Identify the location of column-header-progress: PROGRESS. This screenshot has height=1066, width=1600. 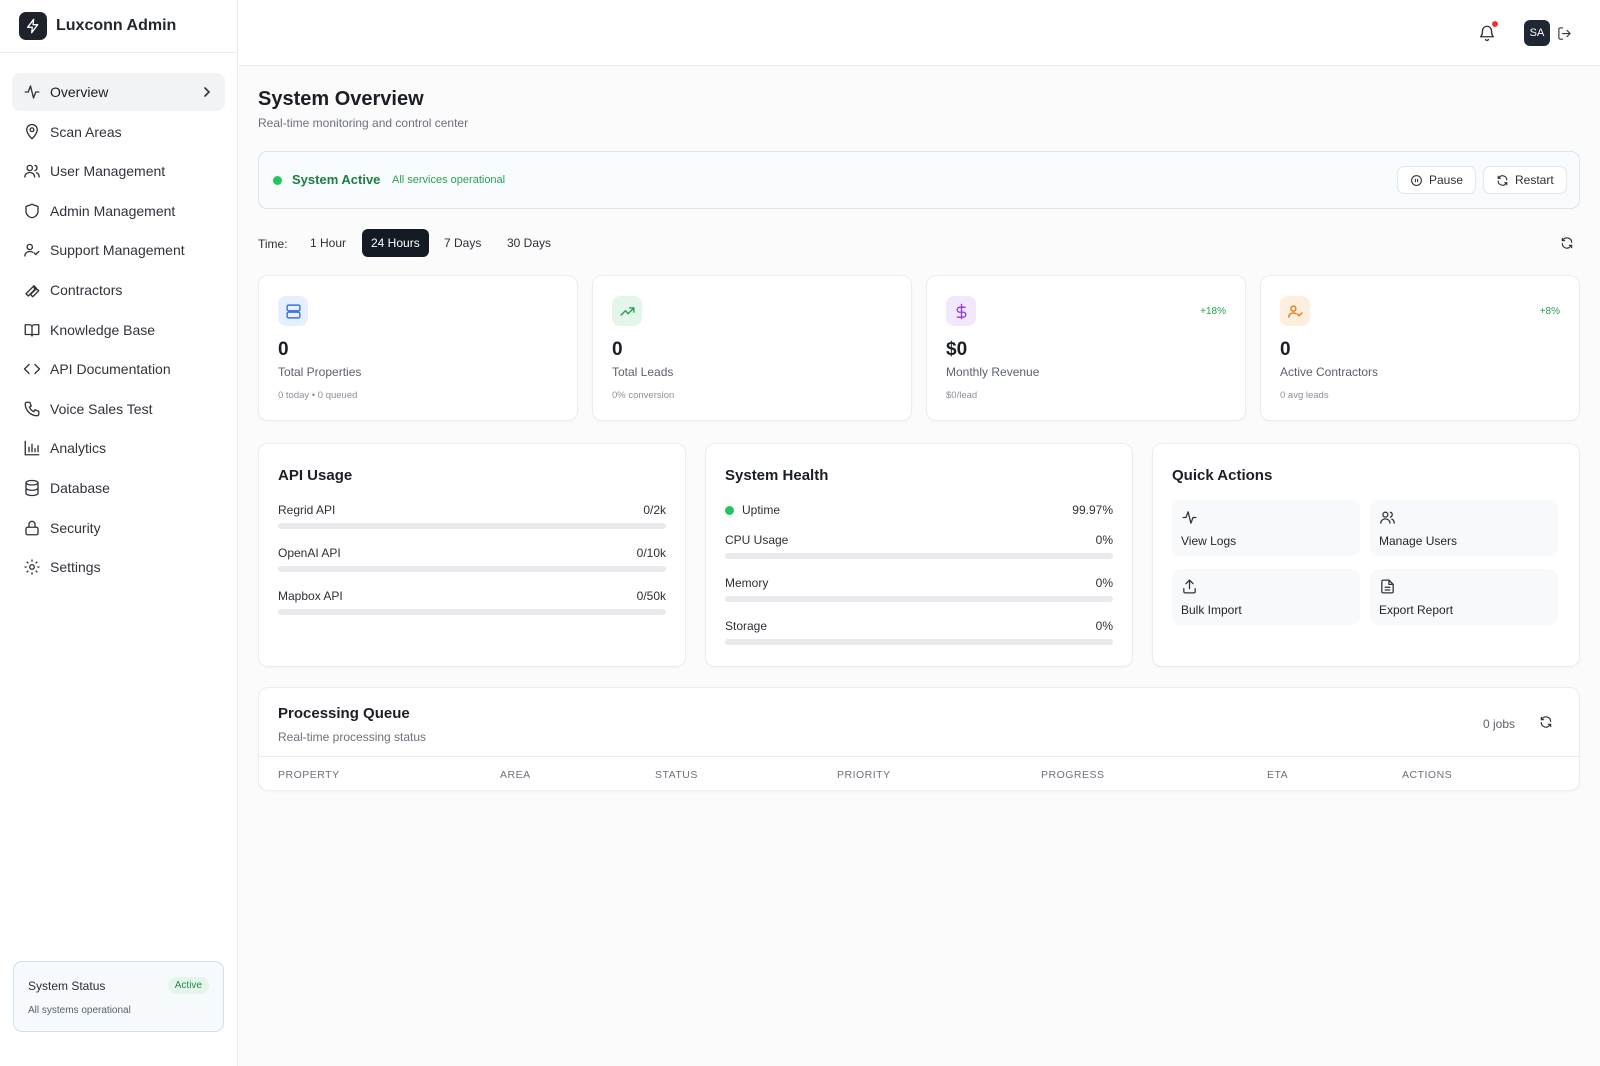
(1073, 775).